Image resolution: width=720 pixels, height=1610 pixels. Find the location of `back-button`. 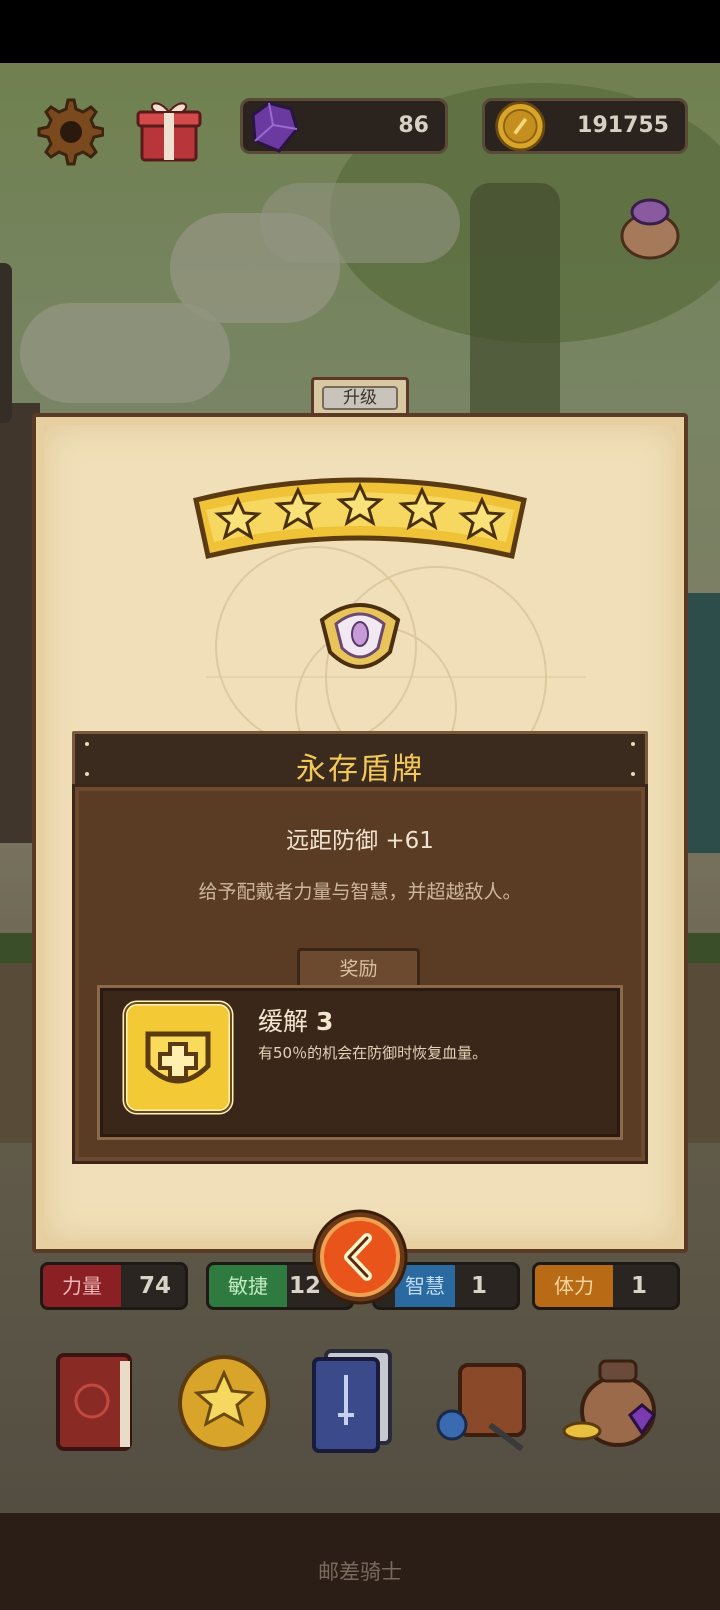

back-button is located at coordinates (360, 1257).